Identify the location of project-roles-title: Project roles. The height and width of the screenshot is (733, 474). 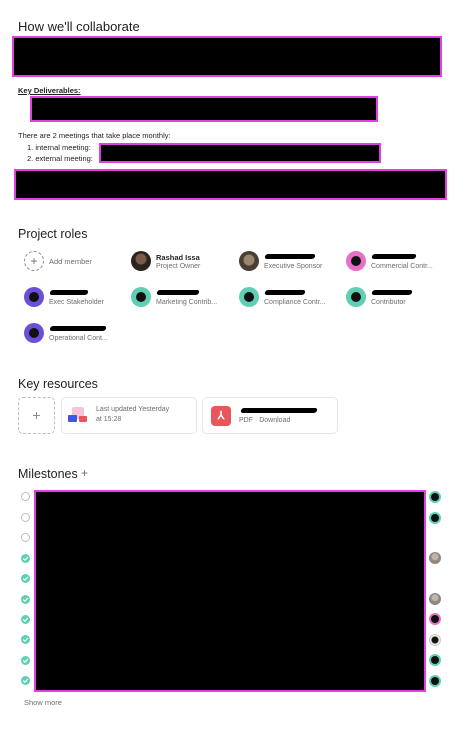
(53, 234).